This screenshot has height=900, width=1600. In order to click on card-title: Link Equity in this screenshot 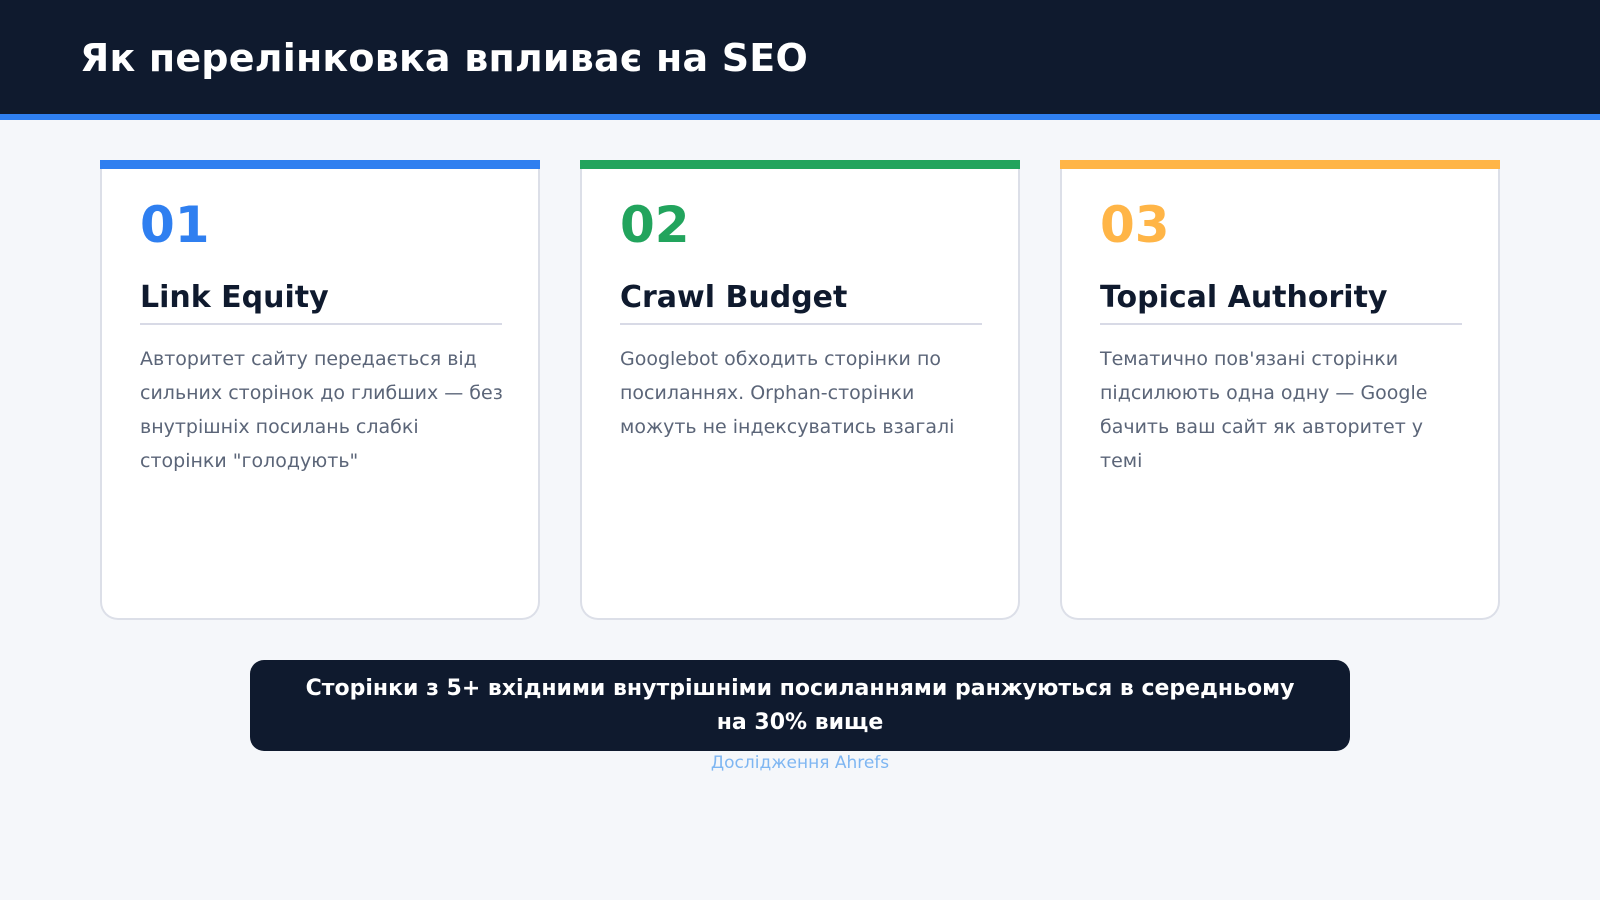, I will do `click(321, 302)`.